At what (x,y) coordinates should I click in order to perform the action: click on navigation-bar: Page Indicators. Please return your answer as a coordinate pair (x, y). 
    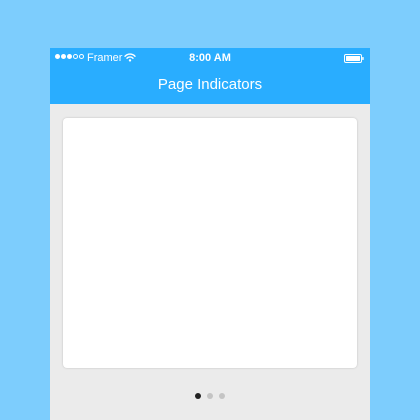
    Looking at the image, I should click on (210, 86).